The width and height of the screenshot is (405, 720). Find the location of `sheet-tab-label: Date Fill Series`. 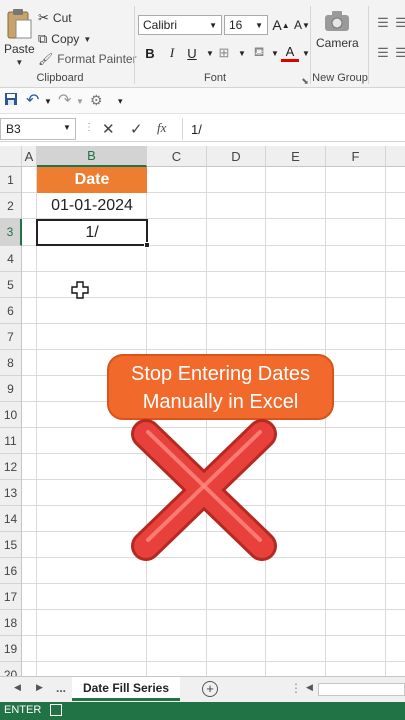

sheet-tab-label: Date Fill Series is located at coordinates (126, 687).